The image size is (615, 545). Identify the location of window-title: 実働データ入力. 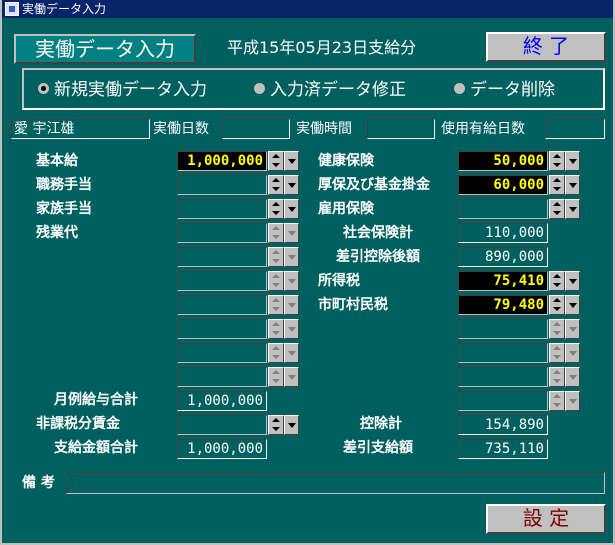
(64, 9).